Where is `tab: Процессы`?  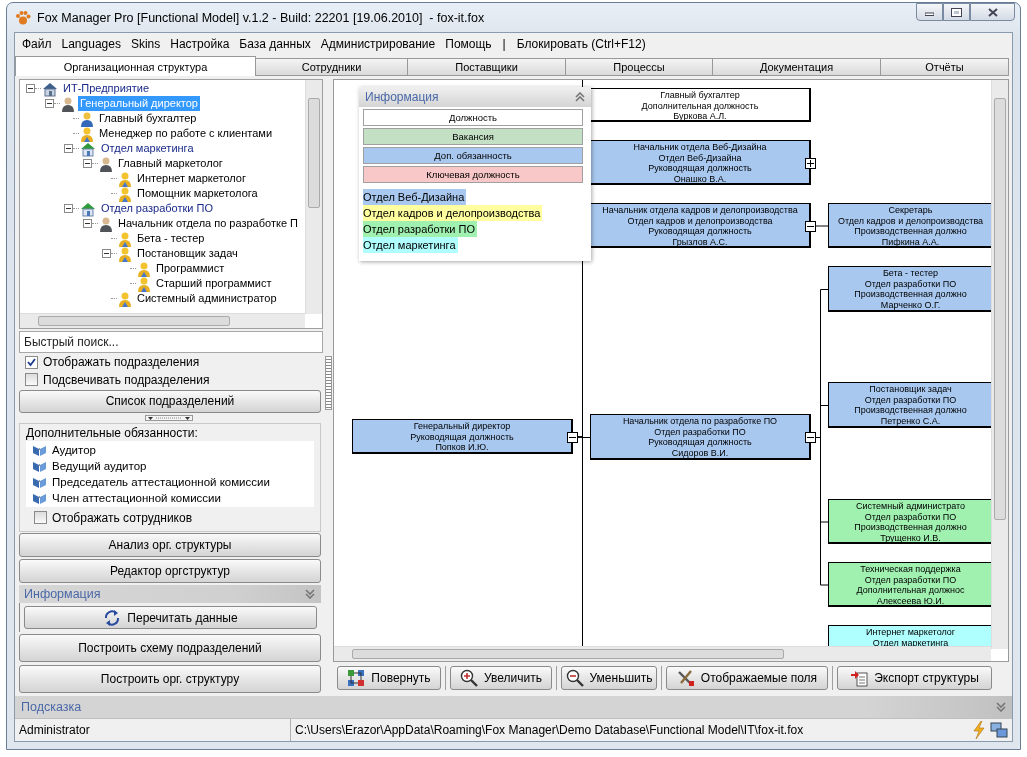 tab: Процессы is located at coordinates (639, 67).